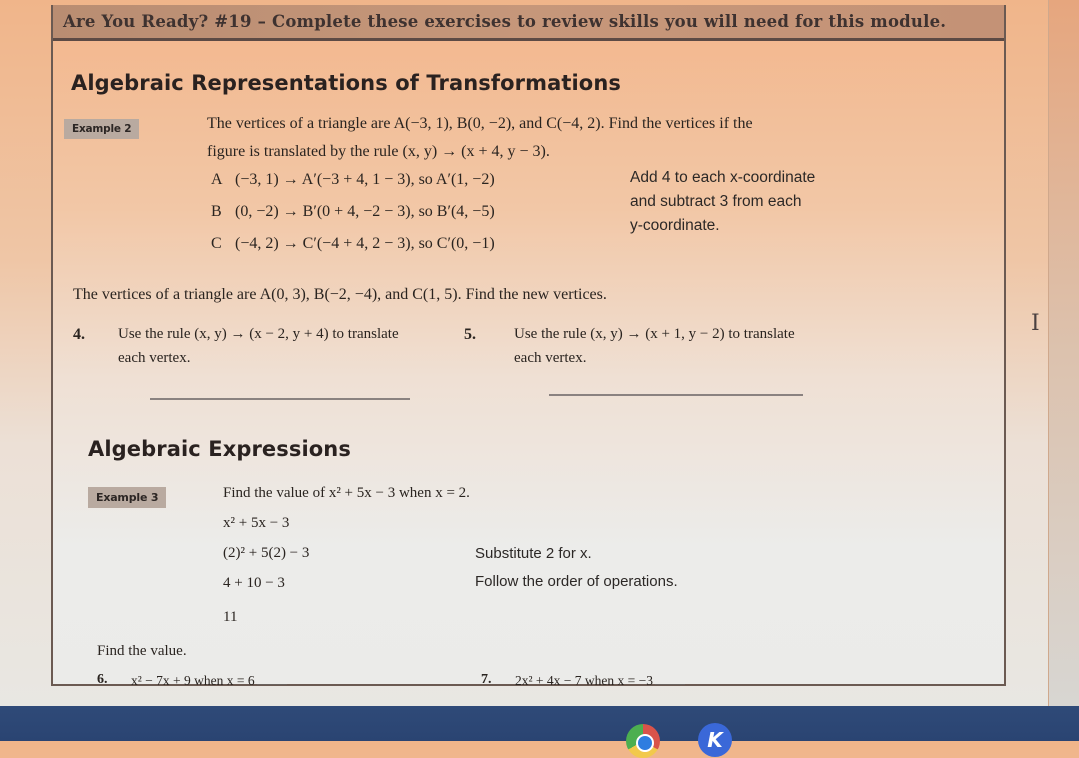 Image resolution: width=1079 pixels, height=758 pixels. I want to click on exercise-5-line2: each vertex., so click(550, 358).